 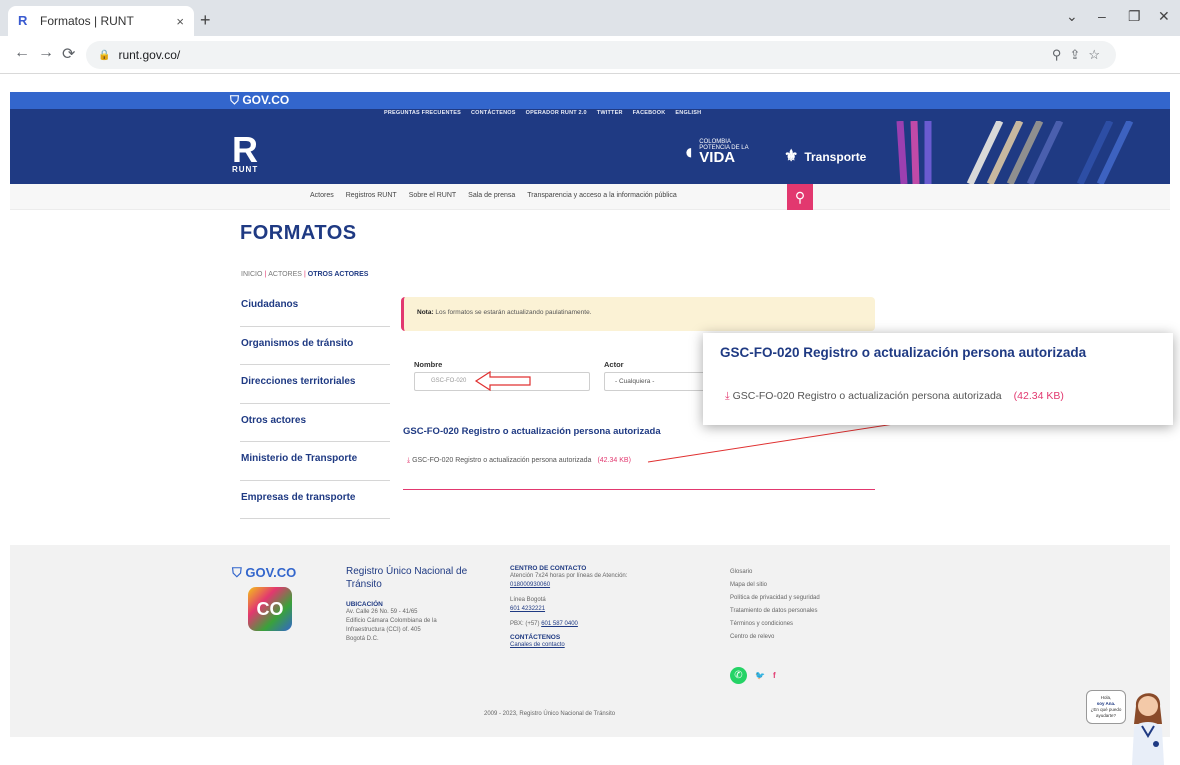 I want to click on virtual-assistant: Hola, soy Ana. ¿En qué puedo ayudarte?, so click(x=1126, y=724).